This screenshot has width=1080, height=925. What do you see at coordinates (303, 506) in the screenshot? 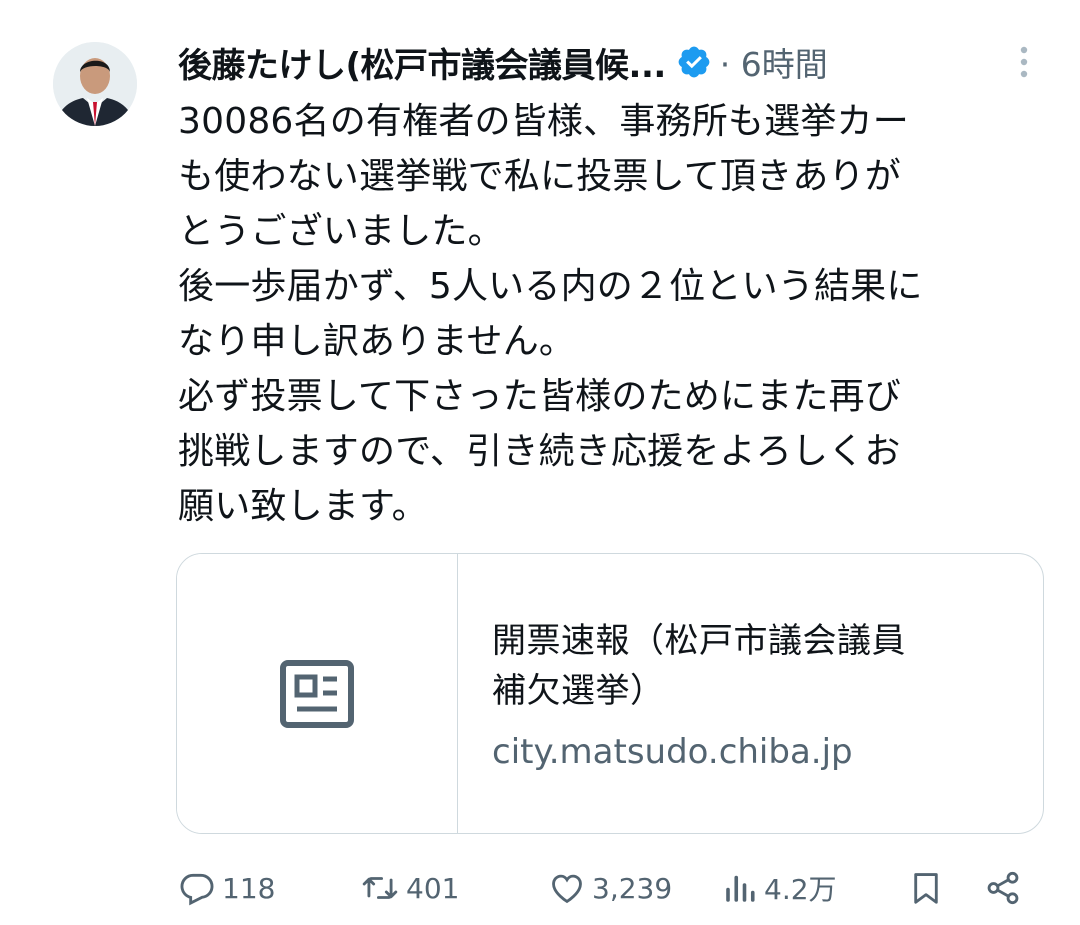
I see `tweet-text-line: 願い致します。` at bounding box center [303, 506].